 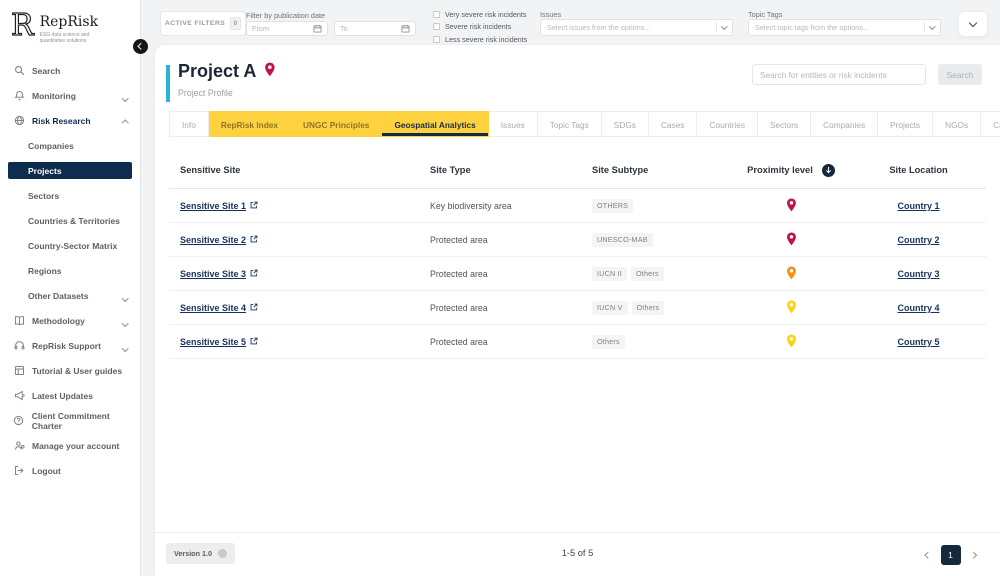 What do you see at coordinates (76, 445) in the screenshot?
I see `sidebar-item-label: Manage your account` at bounding box center [76, 445].